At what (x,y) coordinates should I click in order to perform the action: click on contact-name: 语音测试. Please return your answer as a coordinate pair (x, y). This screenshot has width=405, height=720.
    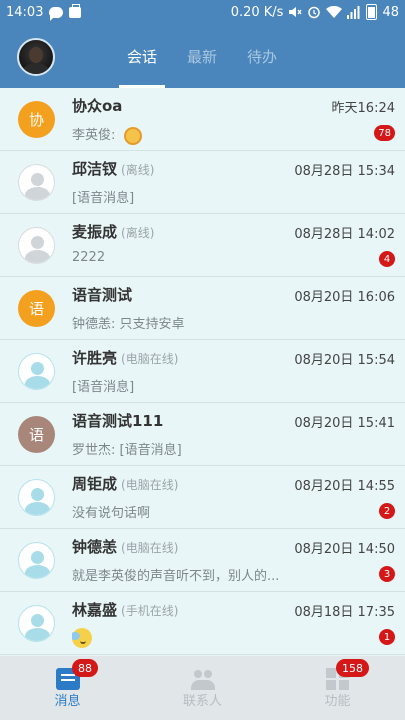
    Looking at the image, I should click on (102, 295).